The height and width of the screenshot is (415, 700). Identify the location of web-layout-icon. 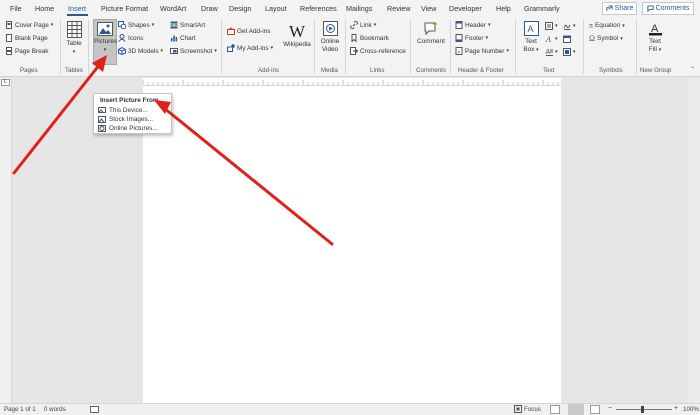
(595, 409).